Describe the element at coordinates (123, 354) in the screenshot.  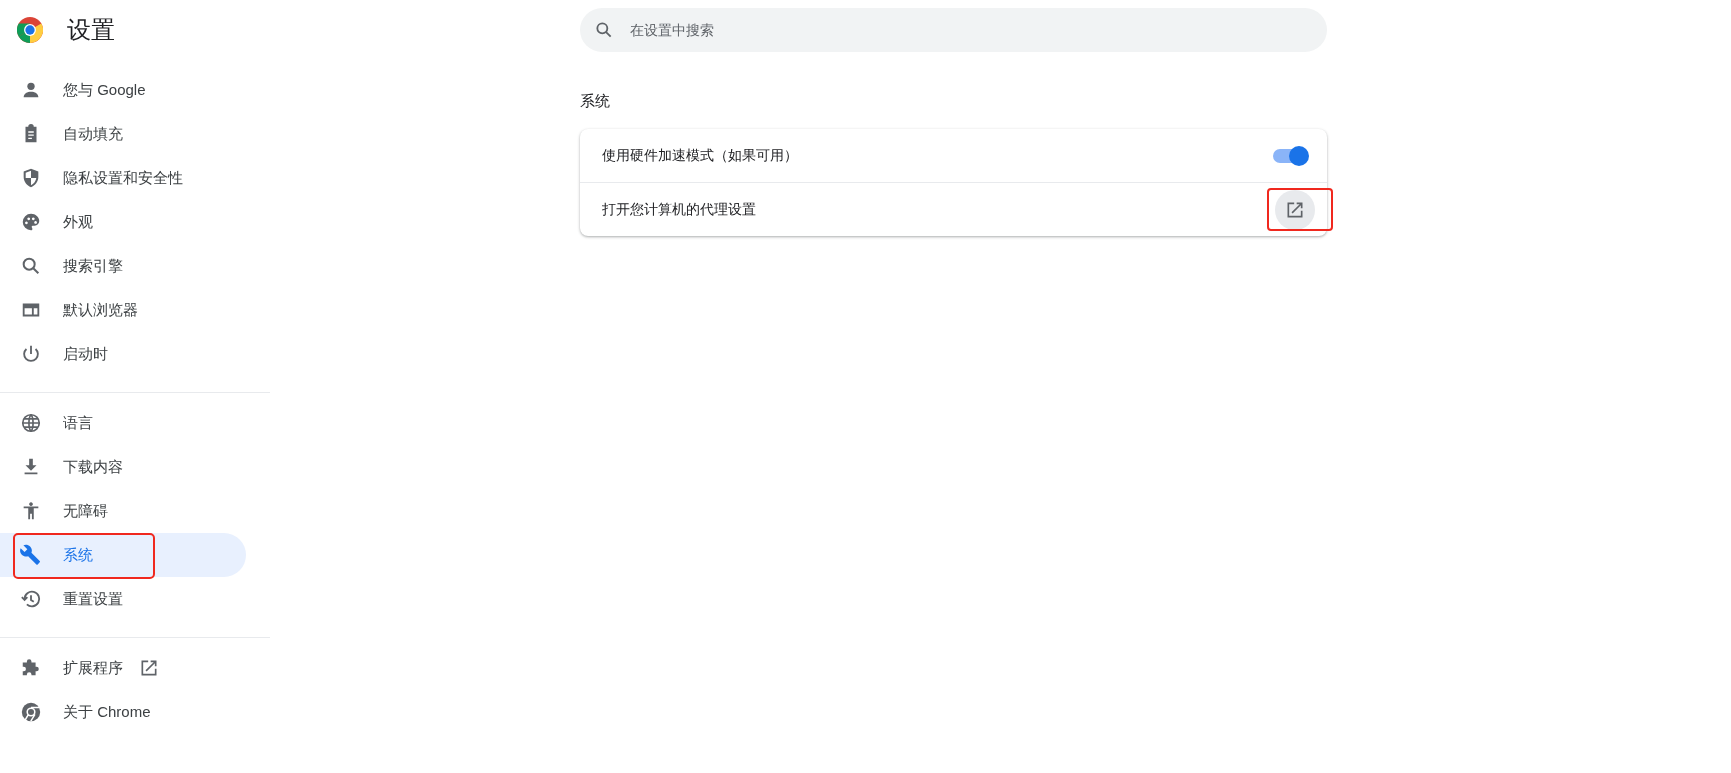
I see `sidebar-item: 启动时` at that location.